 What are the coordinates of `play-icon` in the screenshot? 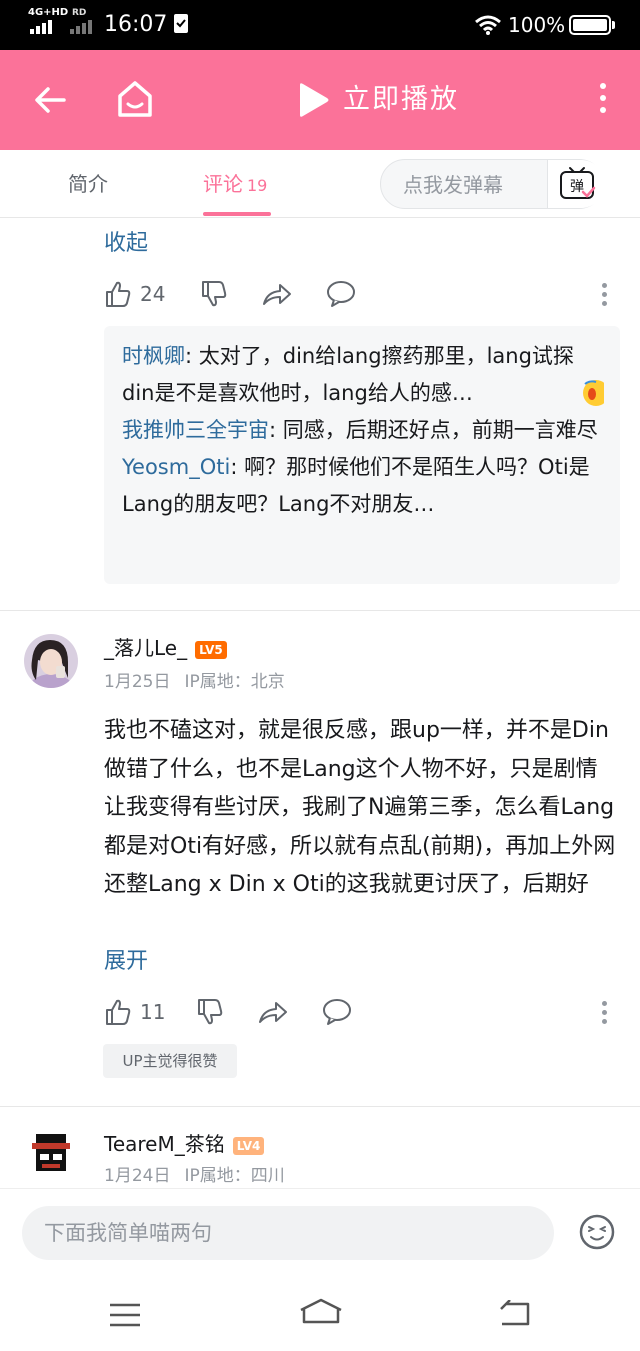 It's located at (313, 100).